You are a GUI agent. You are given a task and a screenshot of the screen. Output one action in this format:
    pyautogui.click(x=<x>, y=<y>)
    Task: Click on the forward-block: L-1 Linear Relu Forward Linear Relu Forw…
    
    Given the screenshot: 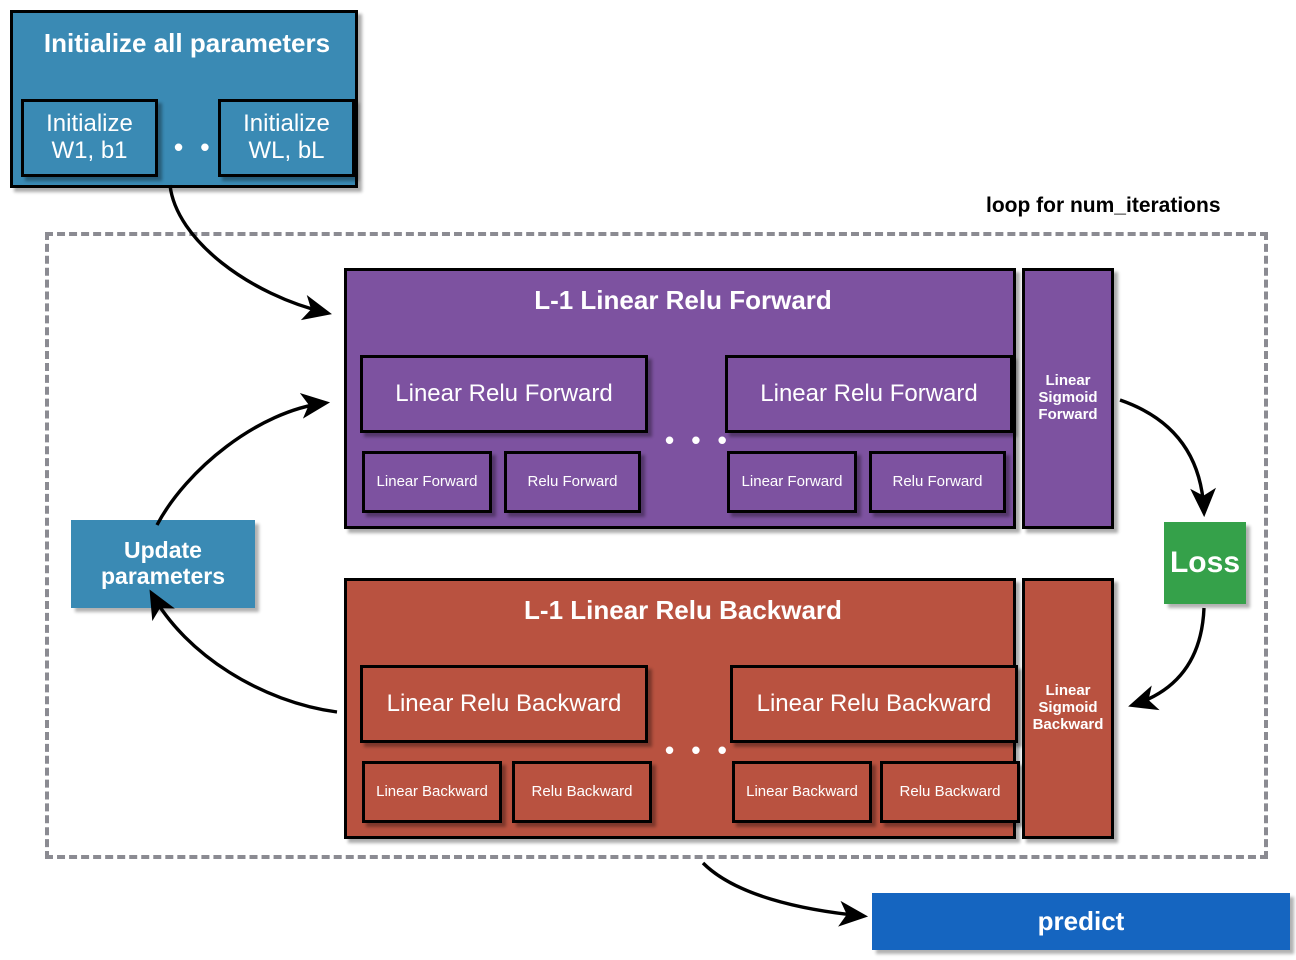 What is the action you would take?
    pyautogui.click(x=680, y=398)
    